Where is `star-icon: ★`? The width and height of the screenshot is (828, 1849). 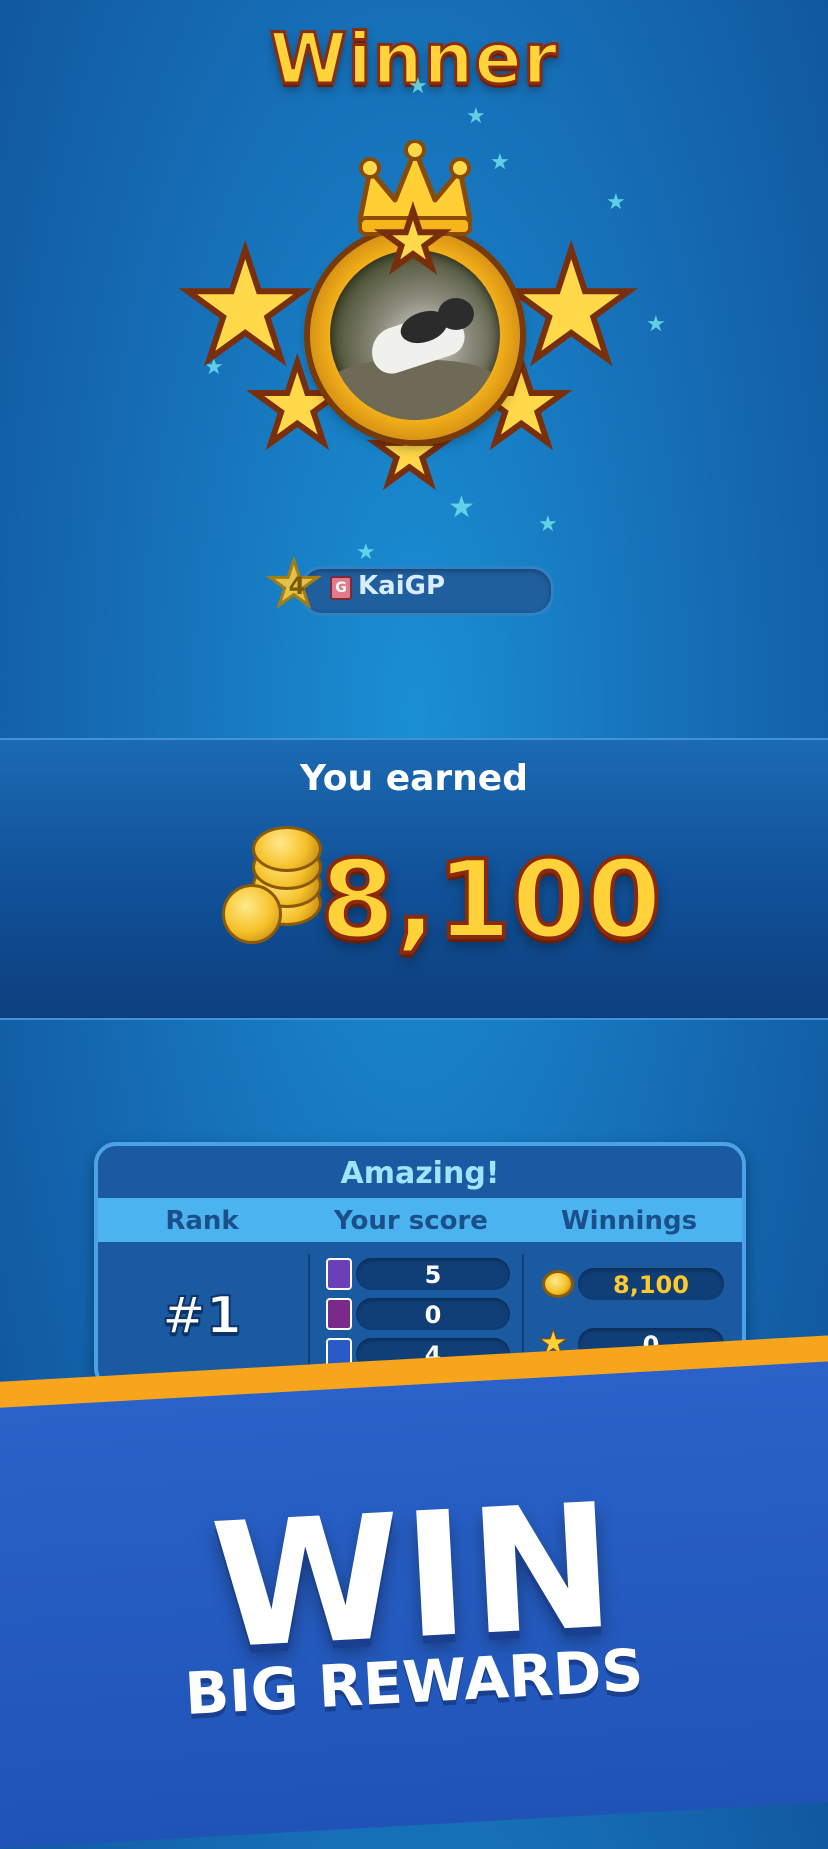
star-icon: ★ is located at coordinates (413, 241).